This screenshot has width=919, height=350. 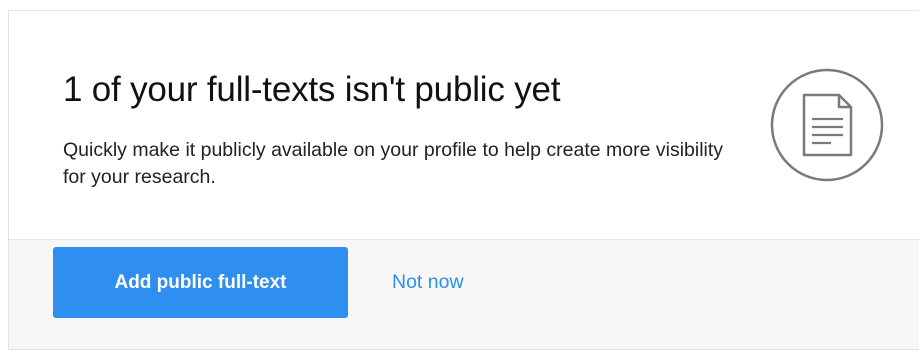 What do you see at coordinates (428, 282) in the screenshot?
I see `not-now-button: Not now` at bounding box center [428, 282].